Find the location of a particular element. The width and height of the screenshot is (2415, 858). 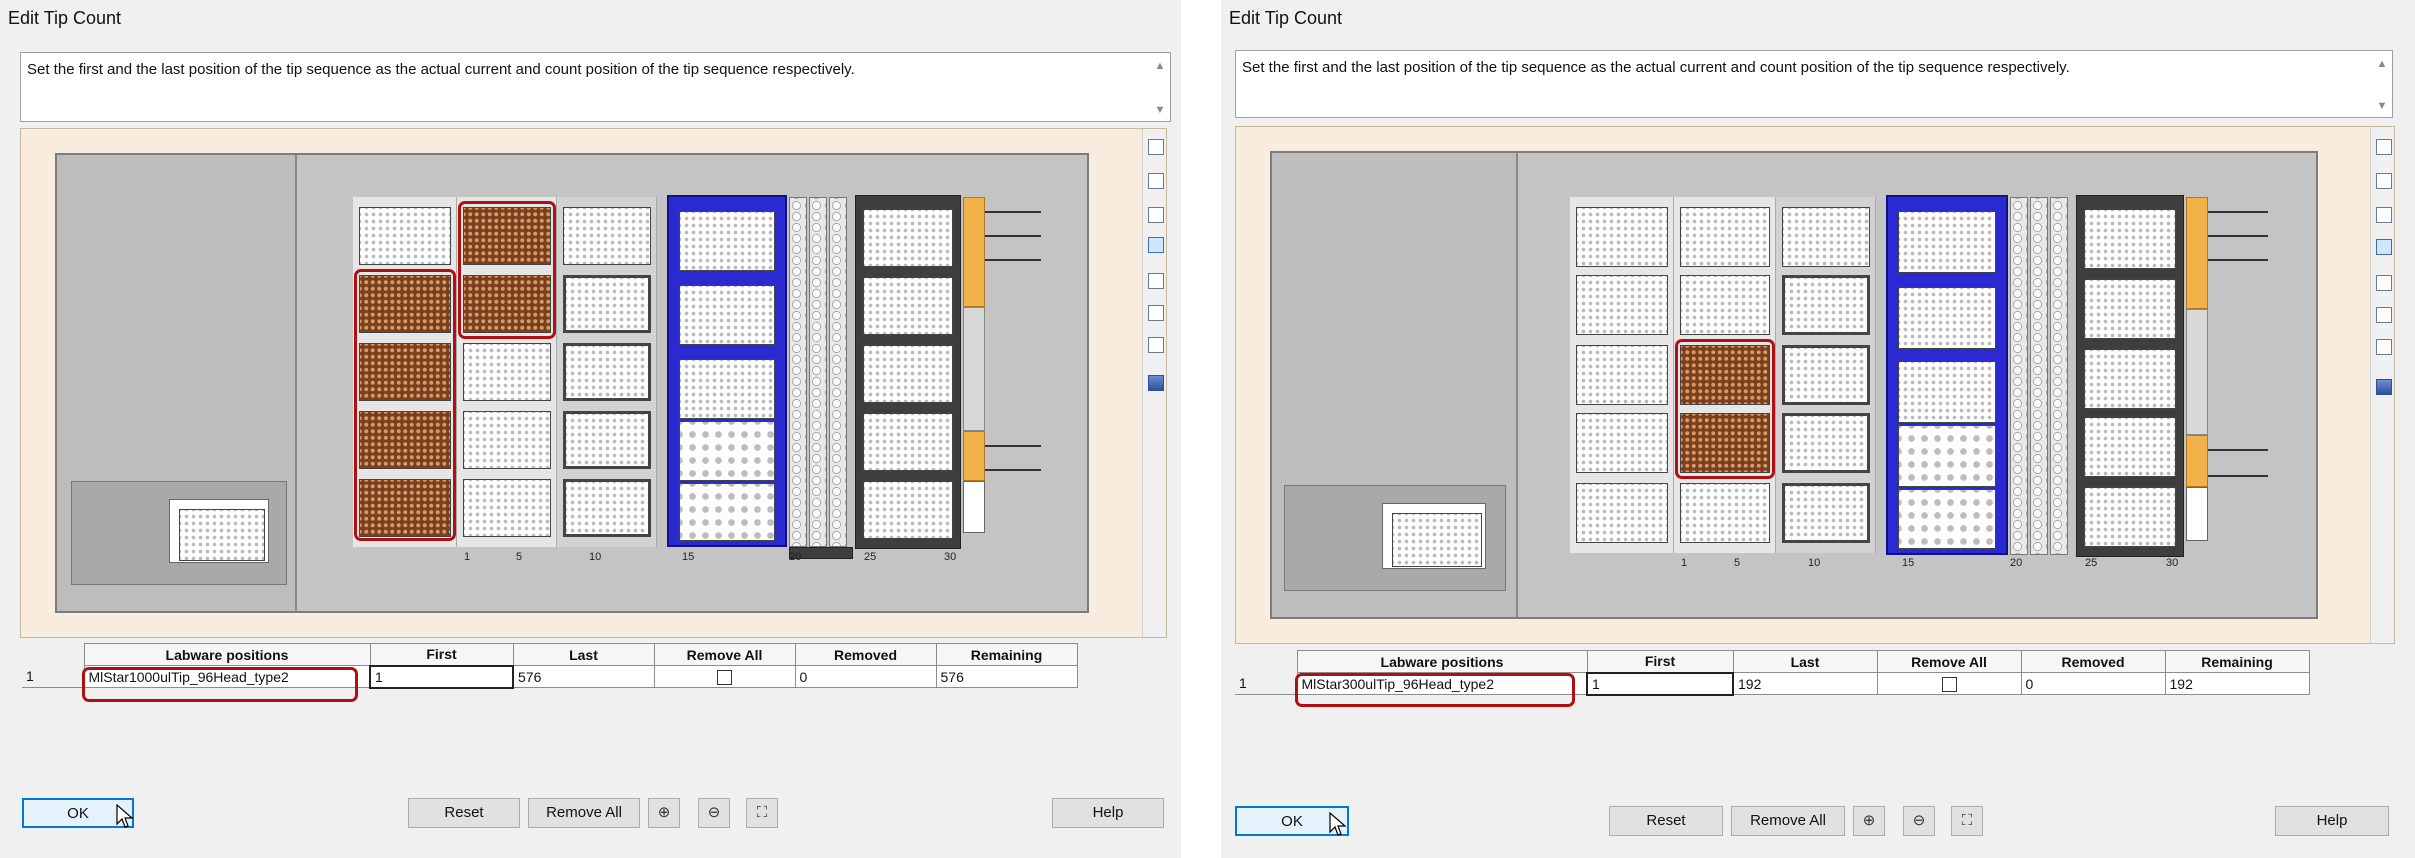

last-field: 192 is located at coordinates (1805, 683).